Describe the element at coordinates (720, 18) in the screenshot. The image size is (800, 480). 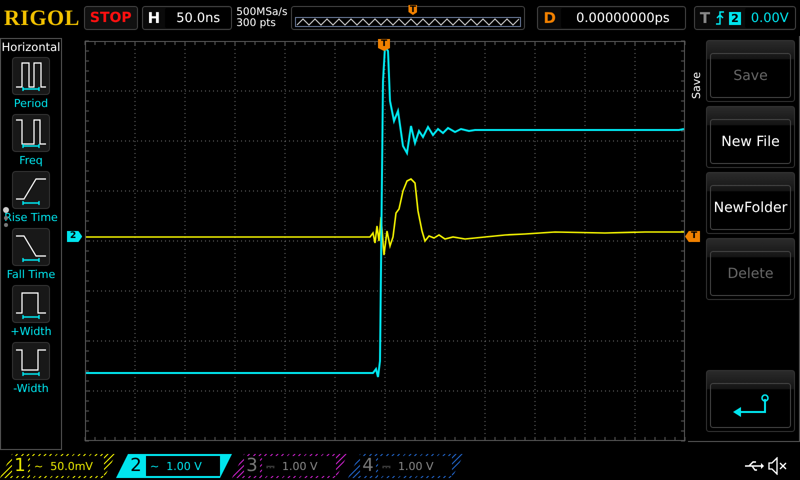
I see `rising-edge-icon` at that location.